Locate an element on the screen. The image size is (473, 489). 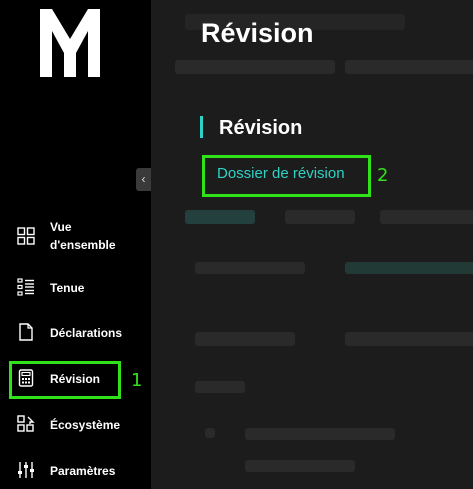
sidebar-item-label: d'ensemble is located at coordinates (83, 245).